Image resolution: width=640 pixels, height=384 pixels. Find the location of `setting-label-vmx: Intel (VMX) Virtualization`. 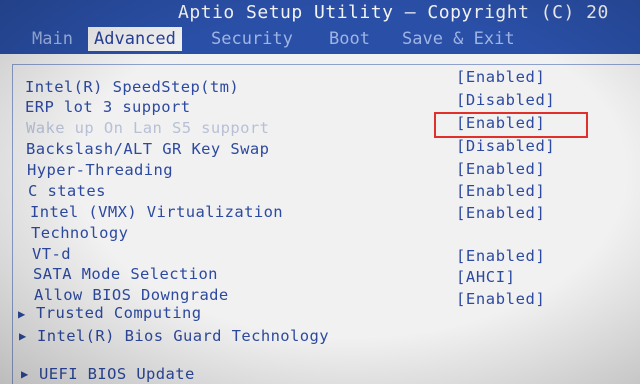

setting-label-vmx: Intel (VMX) Virtualization is located at coordinates (156, 212).